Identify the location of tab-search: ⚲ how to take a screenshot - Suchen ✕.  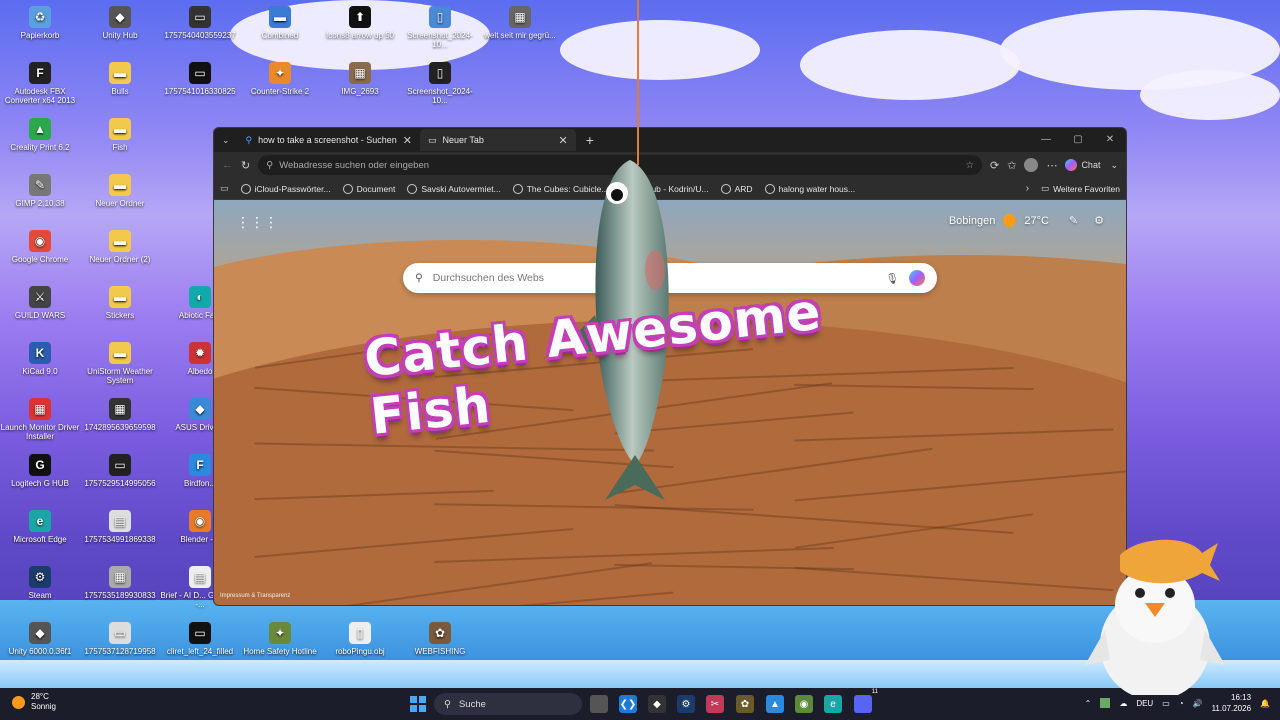
(329, 140).